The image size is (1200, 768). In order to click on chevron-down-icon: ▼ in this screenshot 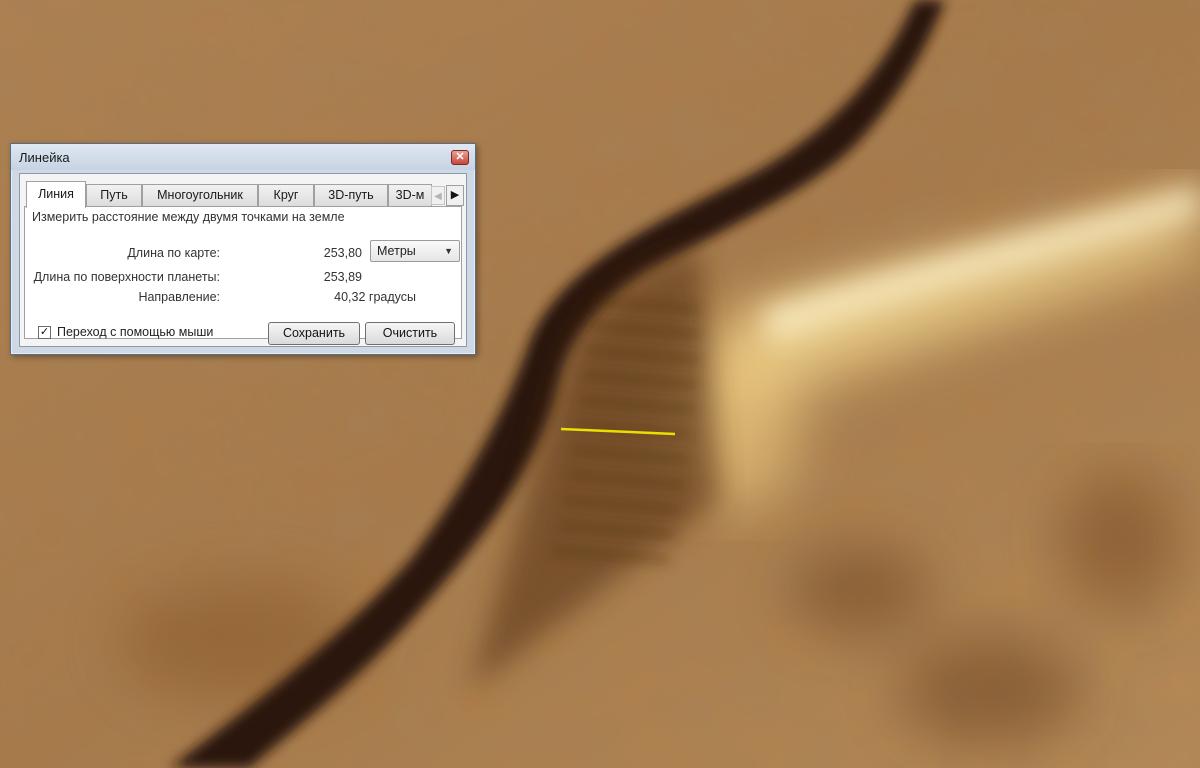, I will do `click(448, 251)`.